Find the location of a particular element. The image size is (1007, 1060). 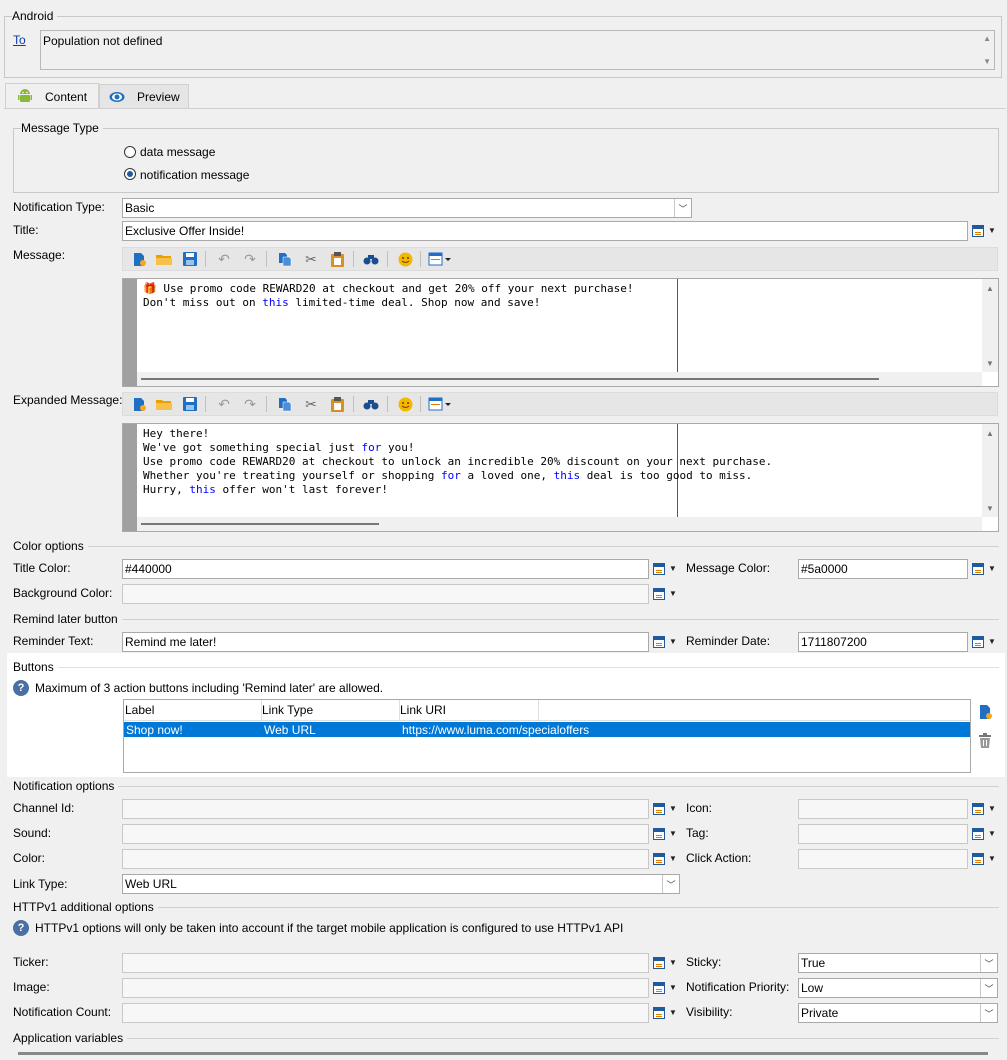

message-hscroll is located at coordinates (559, 379).